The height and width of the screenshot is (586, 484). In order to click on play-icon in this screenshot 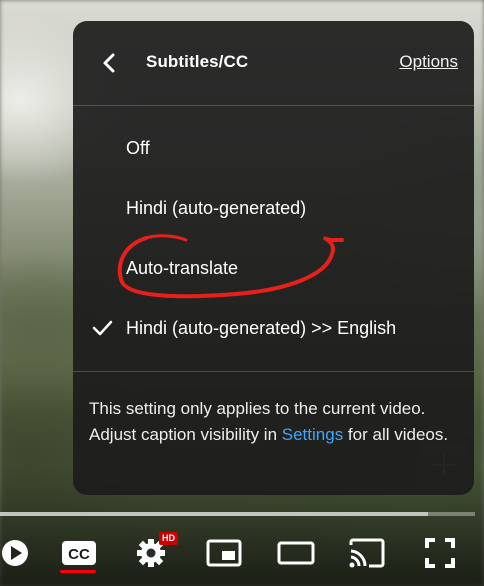, I will do `click(15, 553)`.